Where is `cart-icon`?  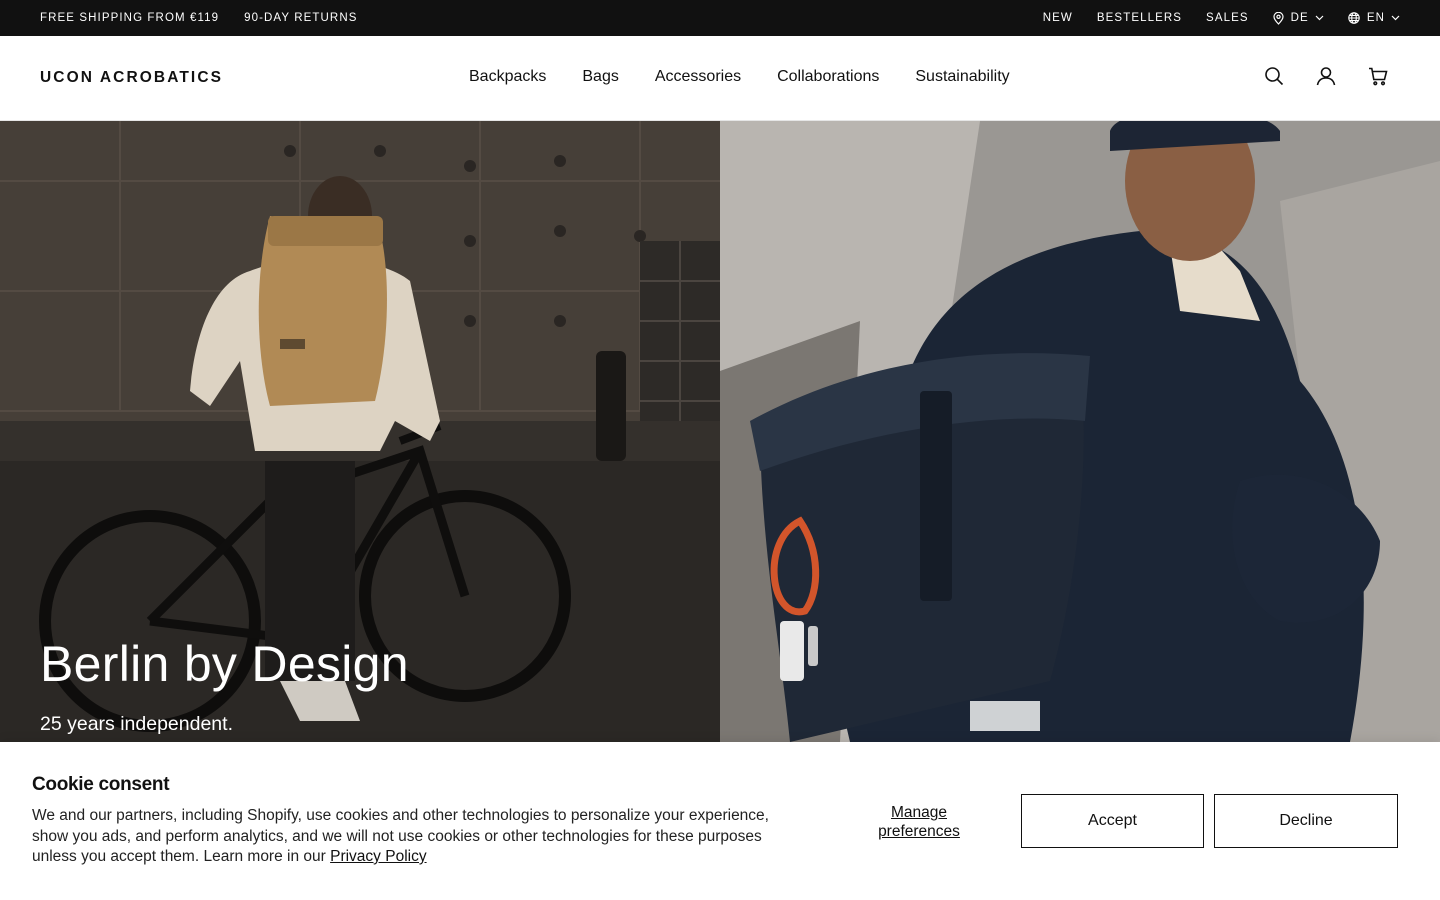 cart-icon is located at coordinates (1378, 76).